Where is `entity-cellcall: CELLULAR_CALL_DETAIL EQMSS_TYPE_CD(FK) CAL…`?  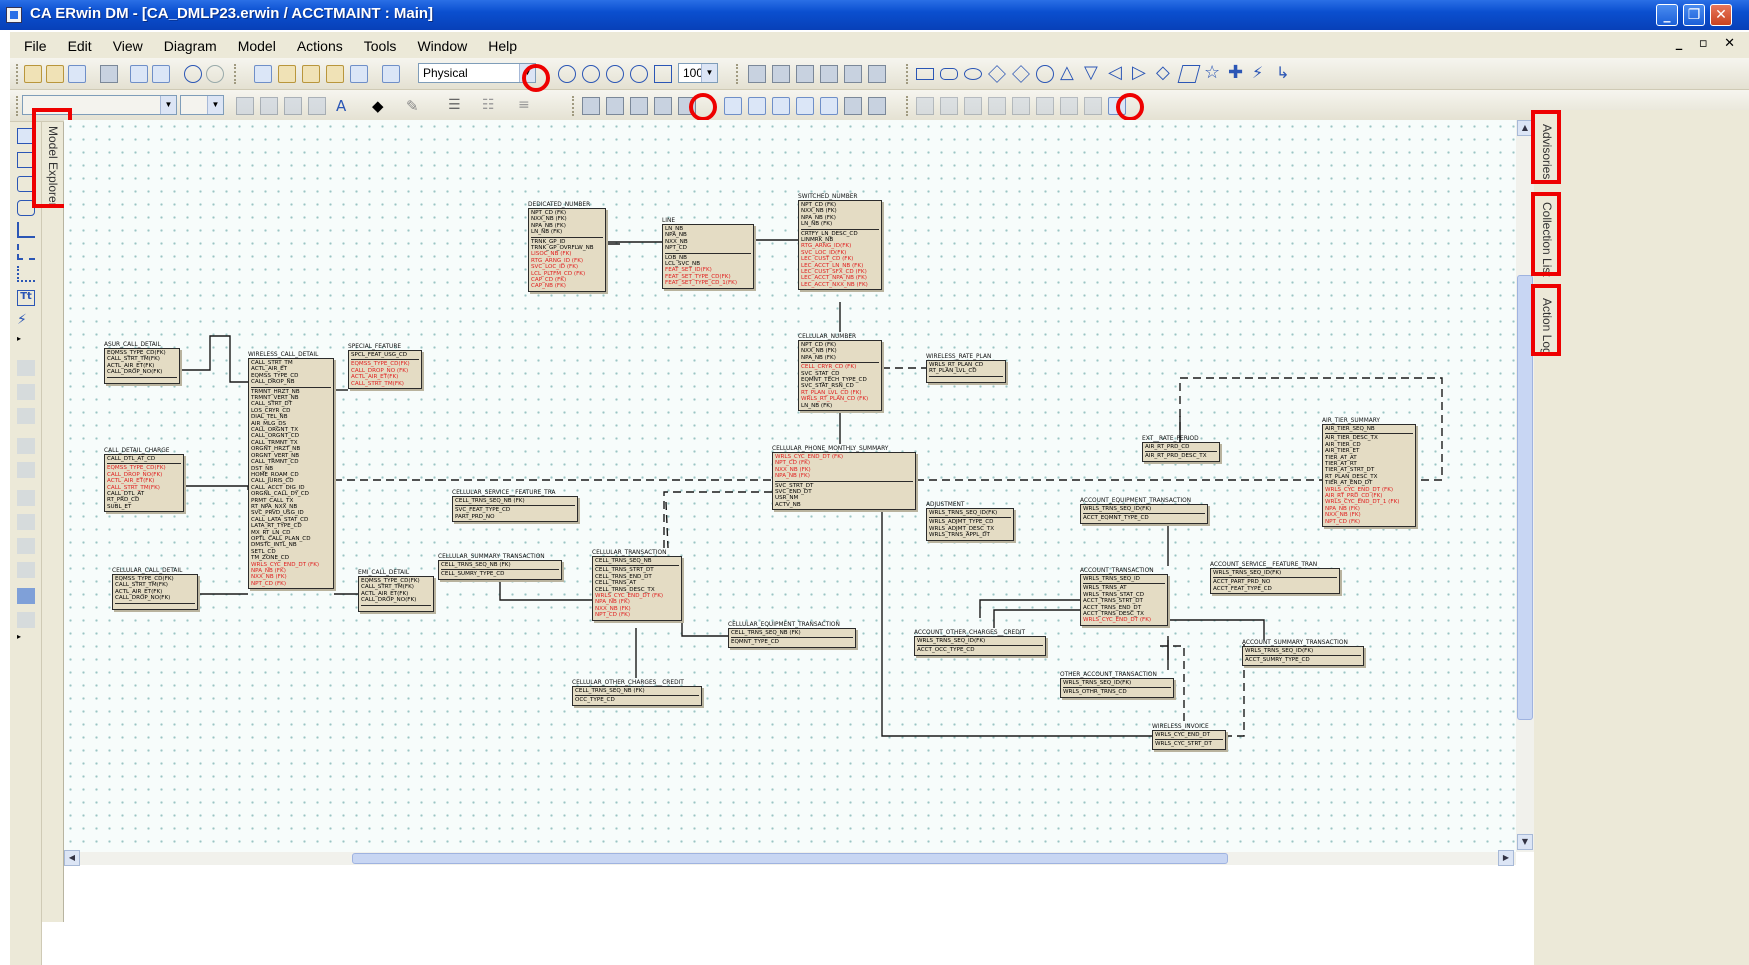 entity-cellcall: CELLULAR_CALL_DETAIL EQMSS_TYPE_CD(FK) CAL… is located at coordinates (155, 588).